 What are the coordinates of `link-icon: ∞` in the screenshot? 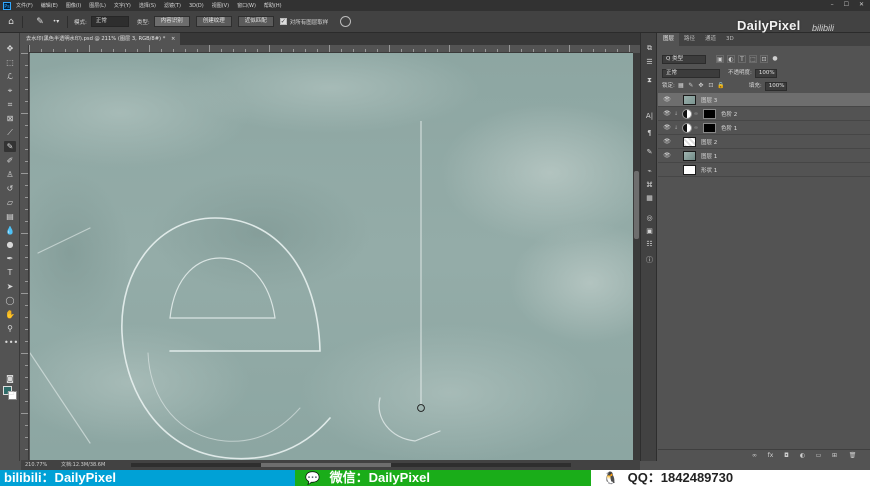 It's located at (754, 455).